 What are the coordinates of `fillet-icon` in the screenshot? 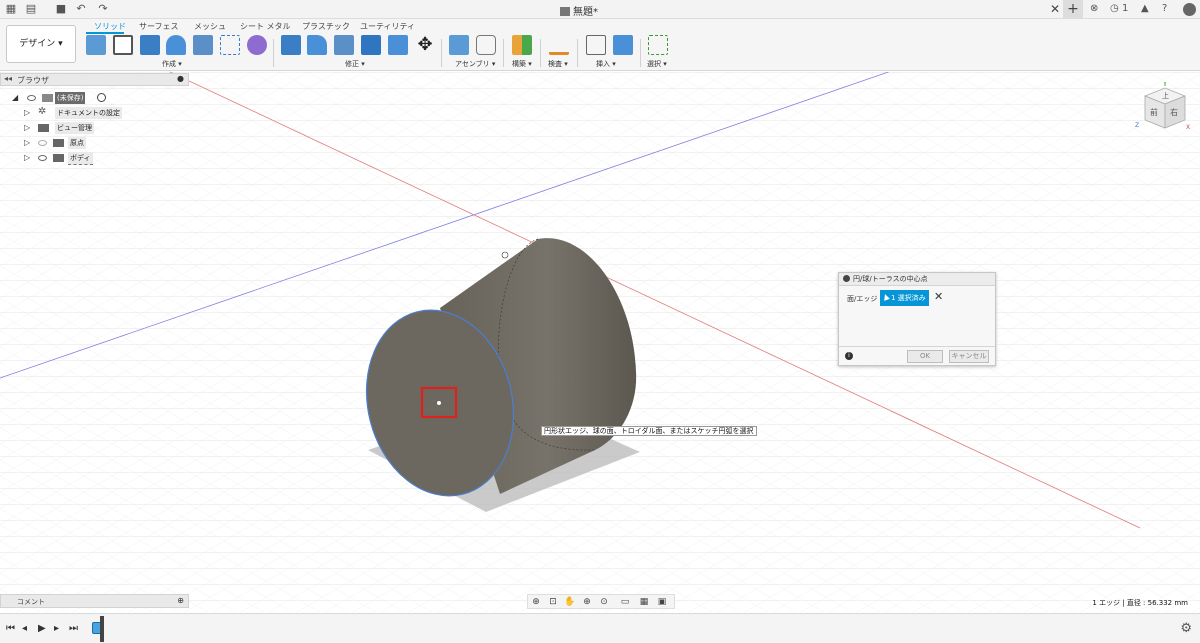 It's located at (317, 45).